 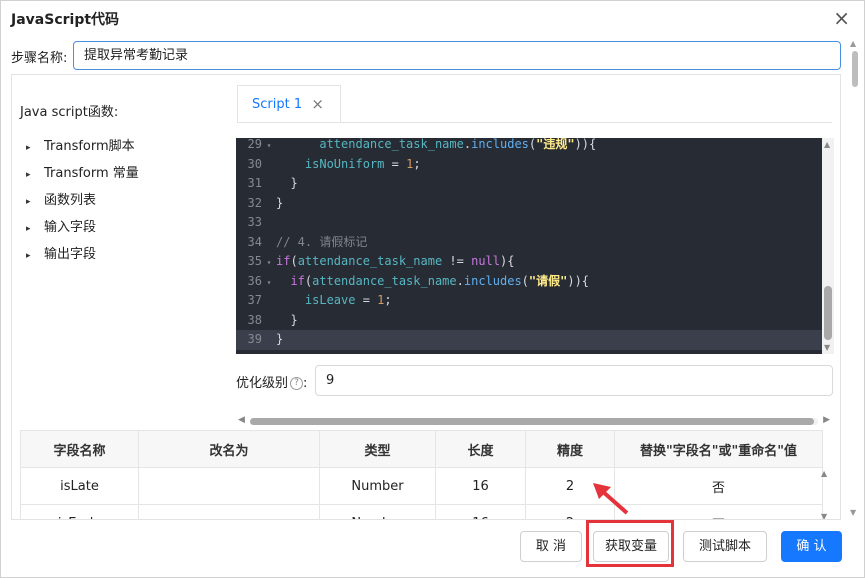 I want to click on line-number: 36, so click(x=254, y=280).